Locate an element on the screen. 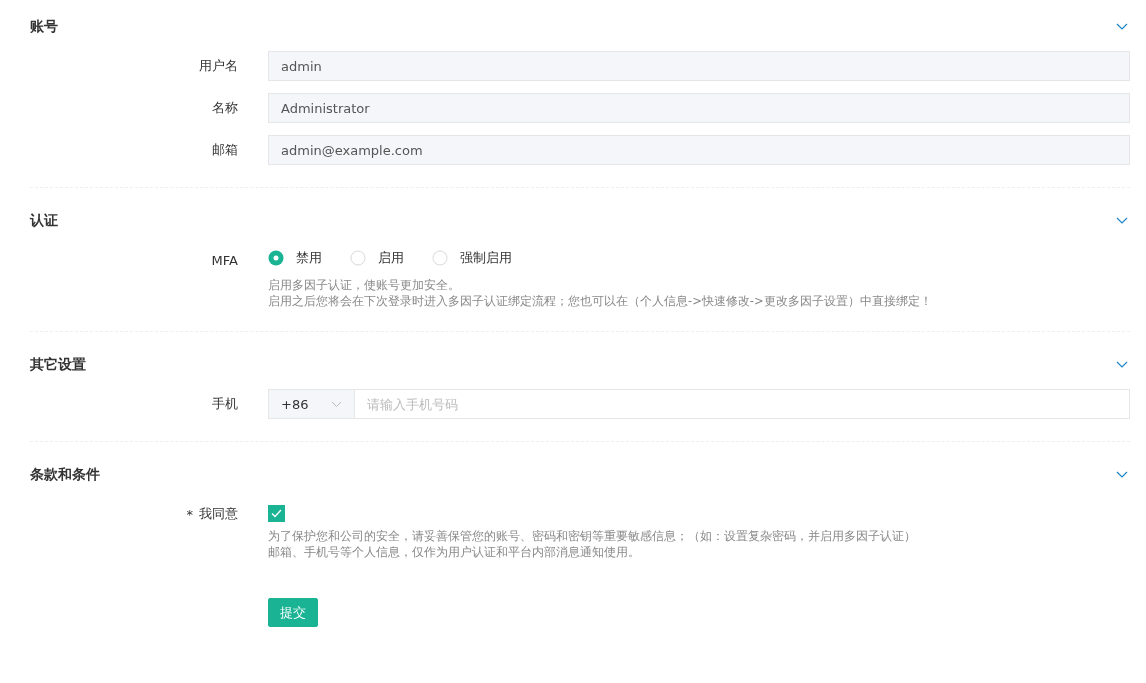 The height and width of the screenshot is (683, 1146). help-text: 启用多因子认证，使账号更加安全。 is located at coordinates (364, 285).